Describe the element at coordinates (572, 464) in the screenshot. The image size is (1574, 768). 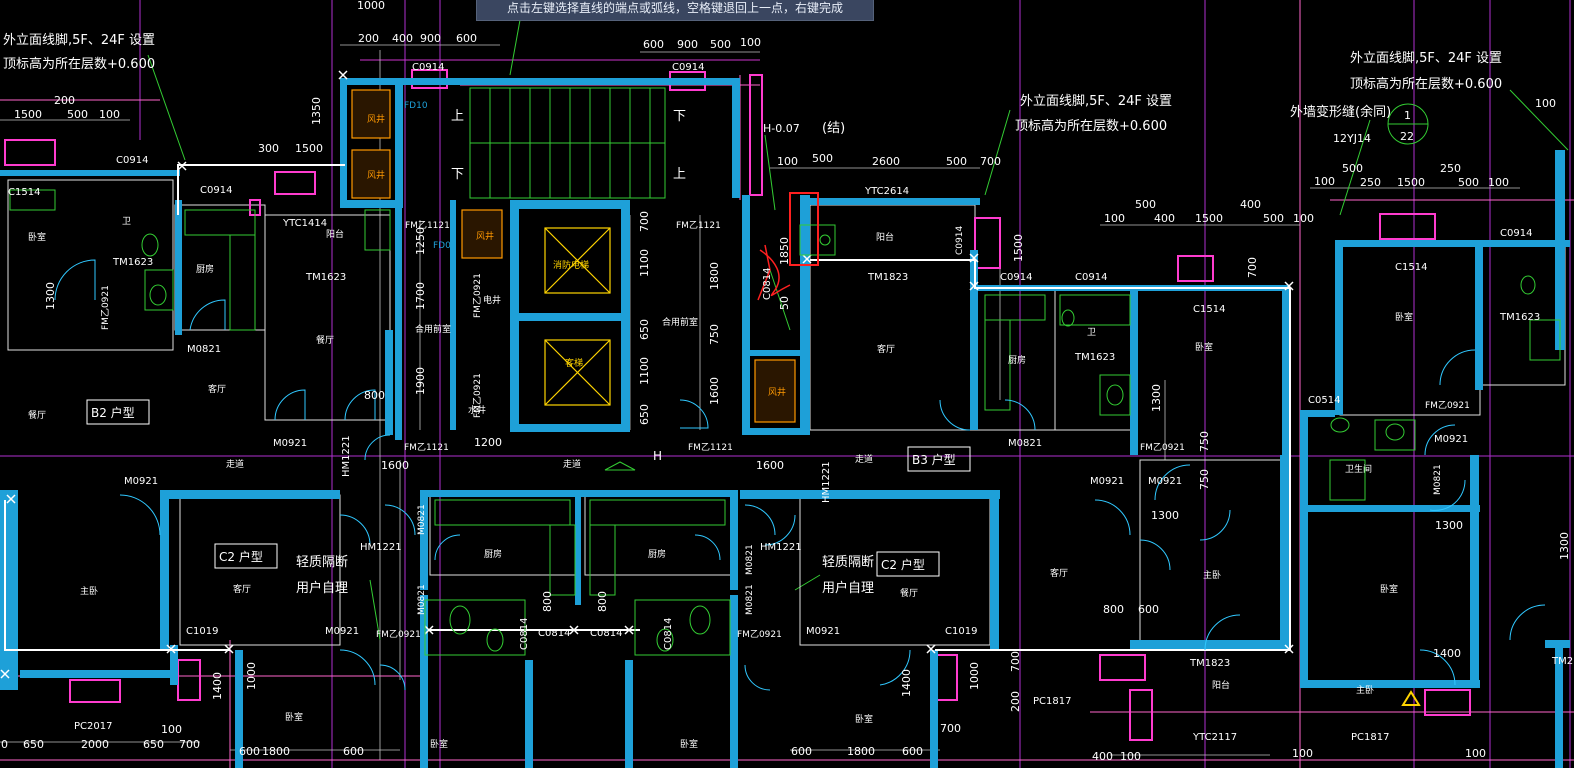
I see `room-corridor-mid: 走道` at that location.